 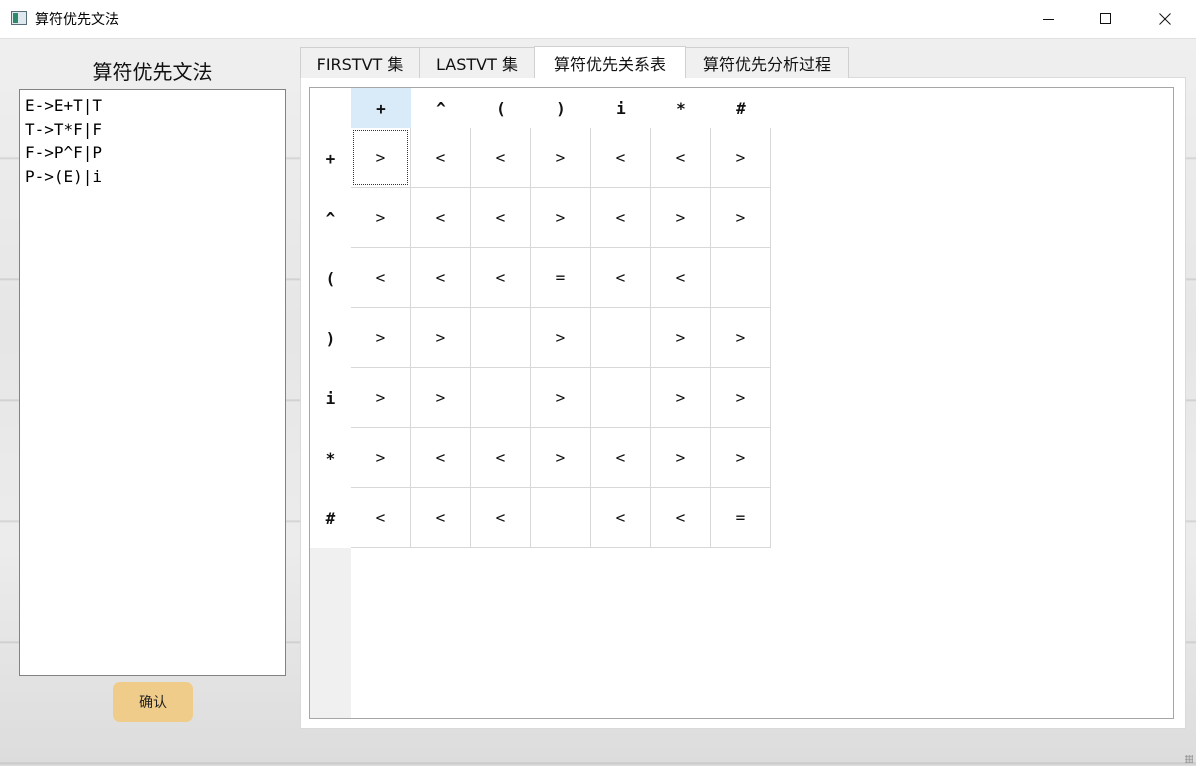 What do you see at coordinates (330, 158) in the screenshot?
I see `row-header: +` at bounding box center [330, 158].